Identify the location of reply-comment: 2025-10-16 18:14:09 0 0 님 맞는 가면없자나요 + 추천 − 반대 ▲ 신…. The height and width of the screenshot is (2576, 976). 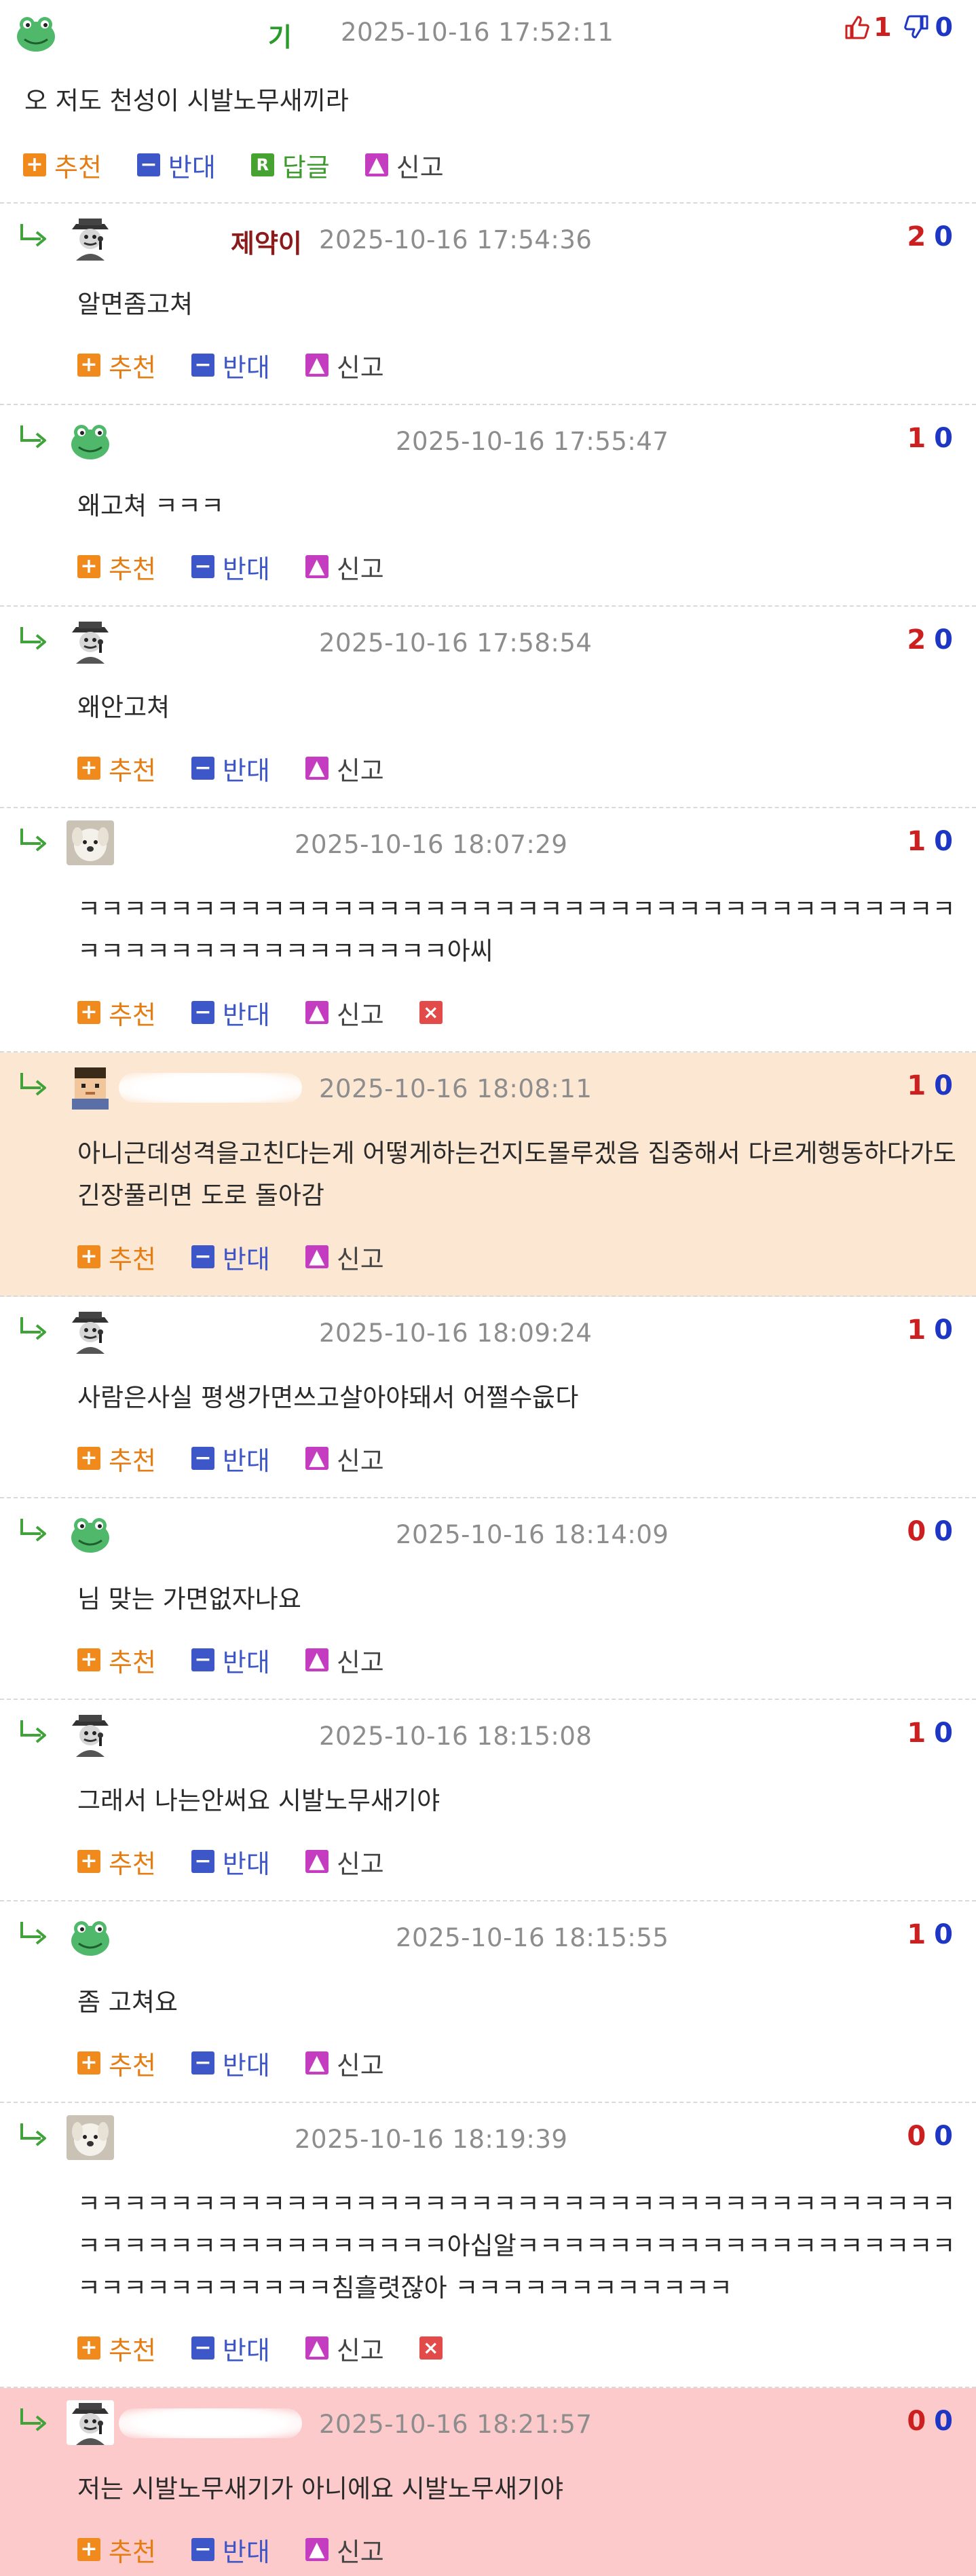
(488, 1599).